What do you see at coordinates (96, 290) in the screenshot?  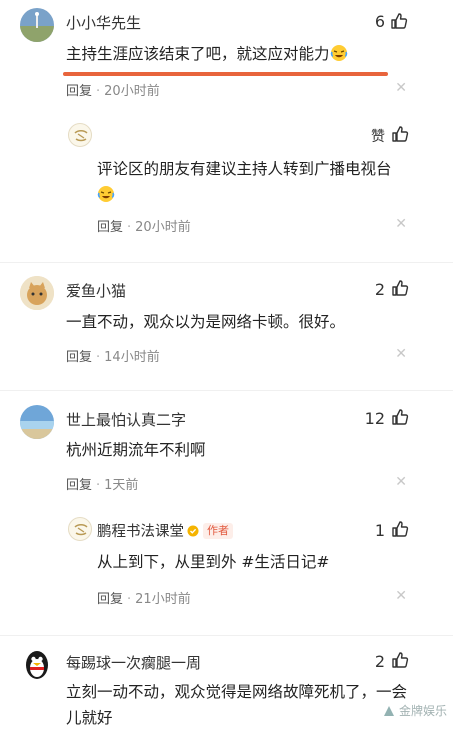 I see `username: 爱鱼小猫` at bounding box center [96, 290].